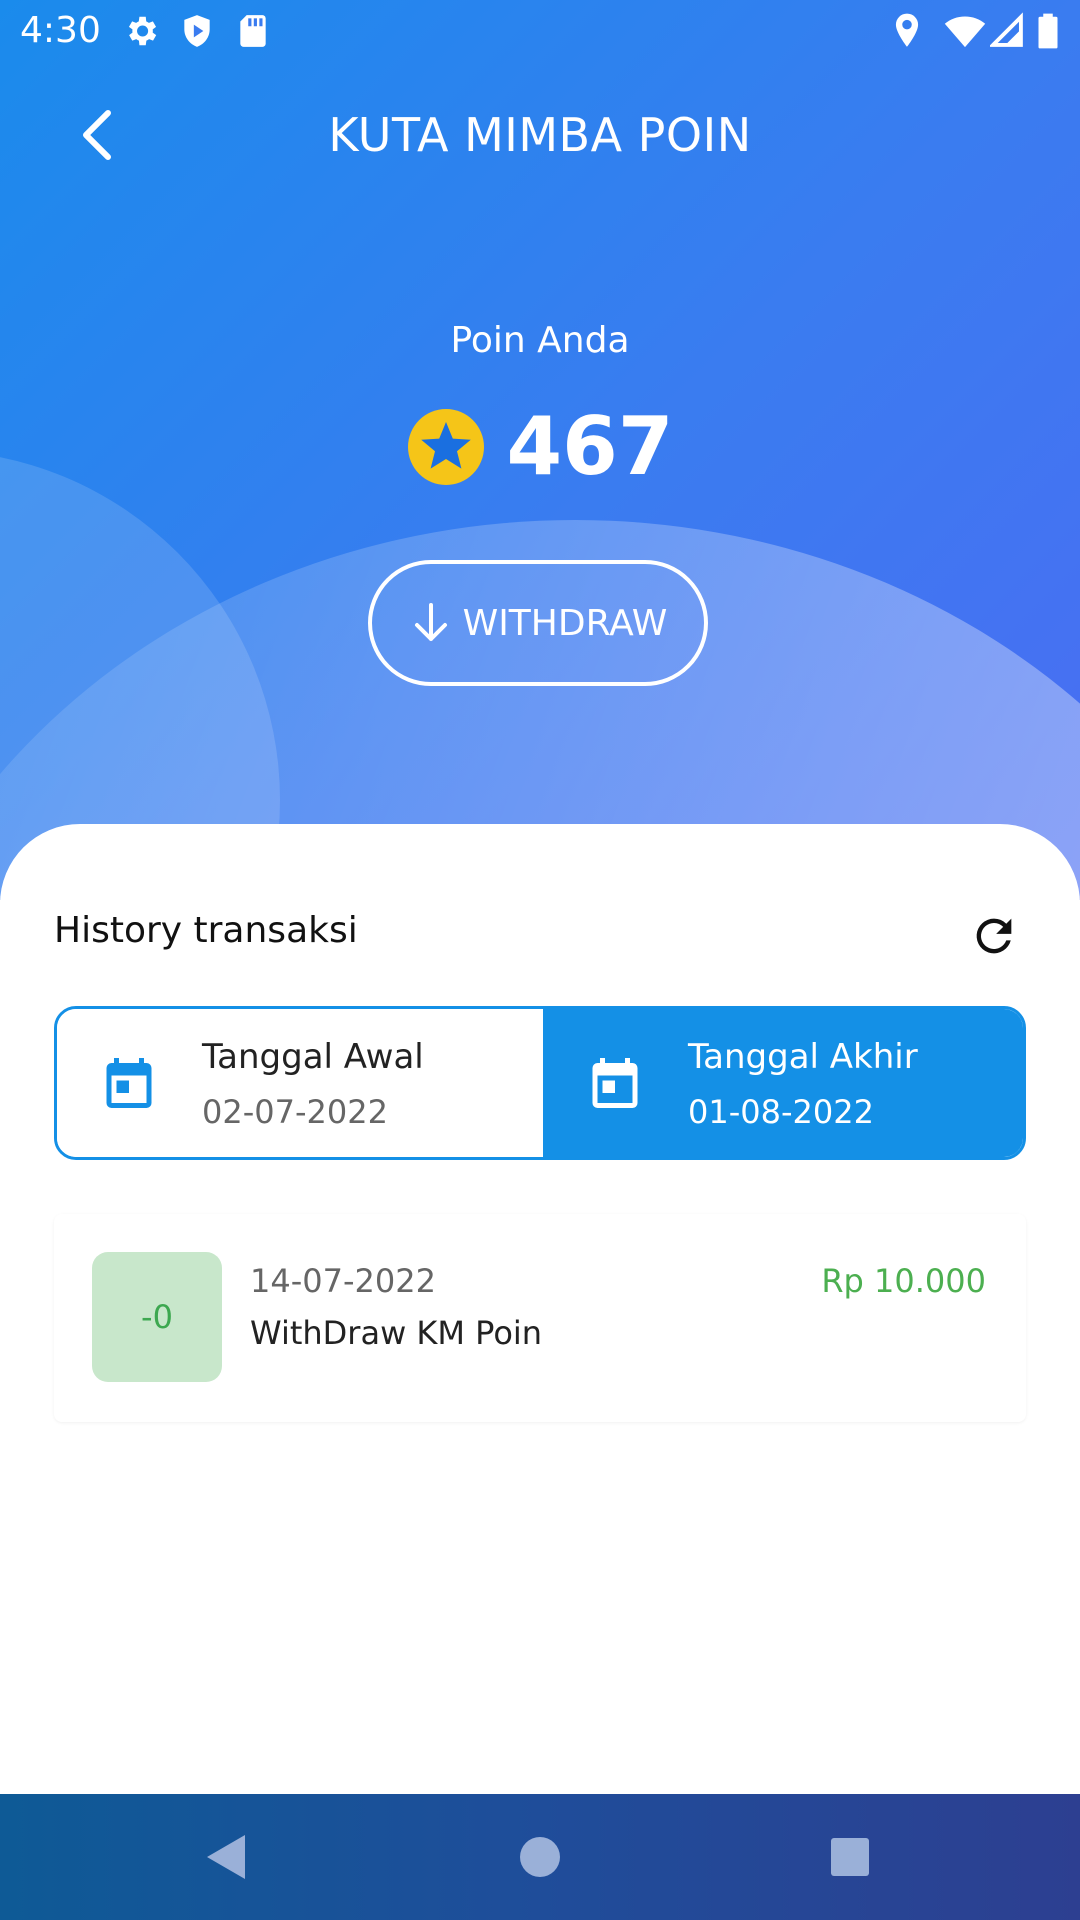  What do you see at coordinates (540, 340) in the screenshot?
I see `points-label: Poin Anda` at bounding box center [540, 340].